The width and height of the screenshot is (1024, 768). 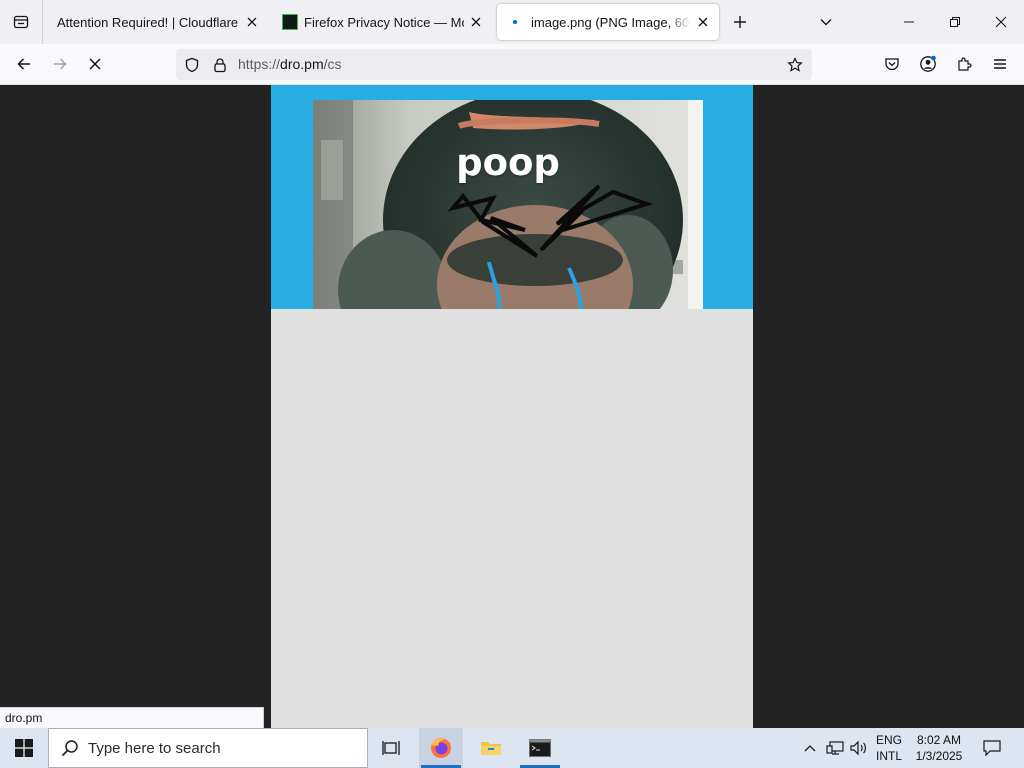 I want to click on search-icon, so click(x=70, y=748).